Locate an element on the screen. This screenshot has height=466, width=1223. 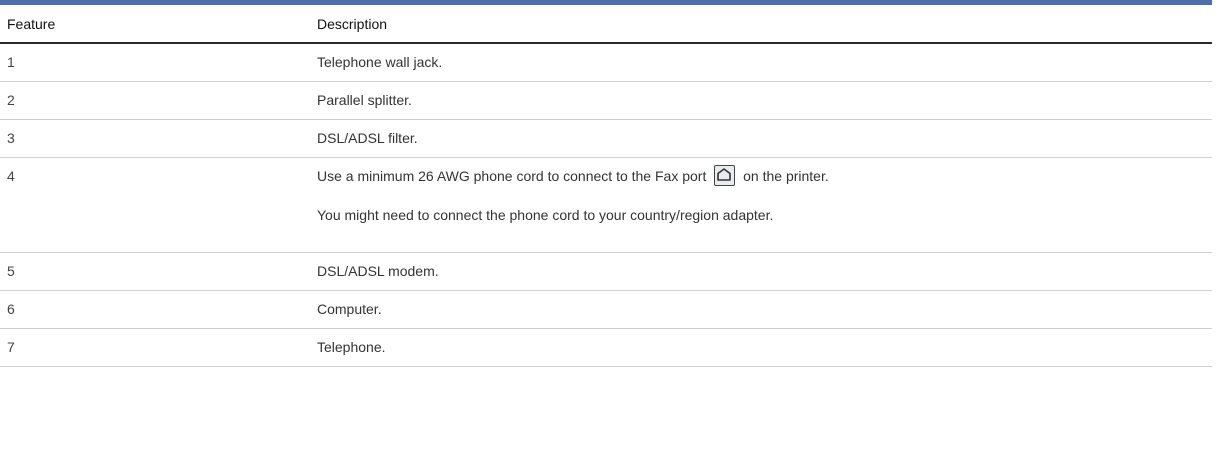
table-row: 1 Telephone wall jack. is located at coordinates (606, 62).